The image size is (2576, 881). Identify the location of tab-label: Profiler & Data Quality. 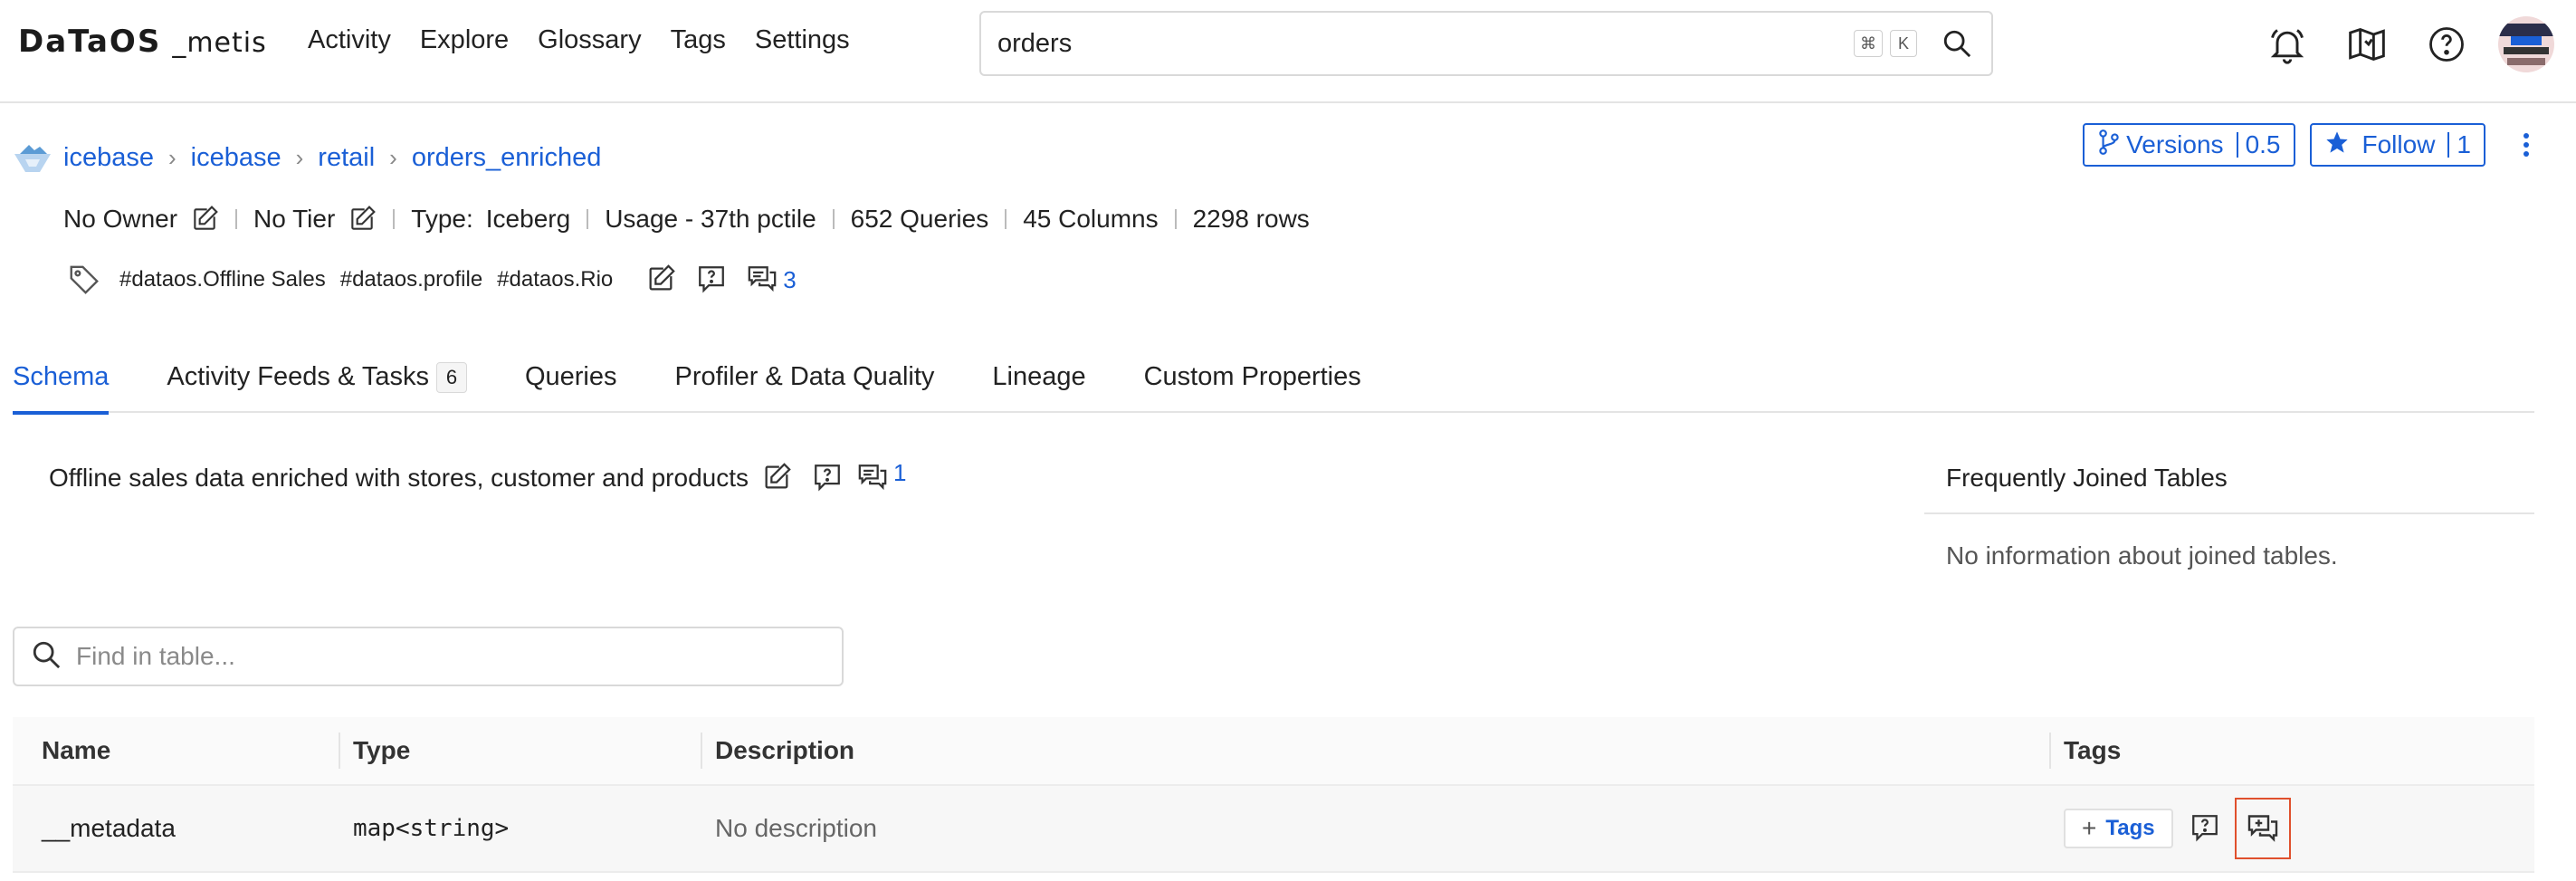
(804, 377).